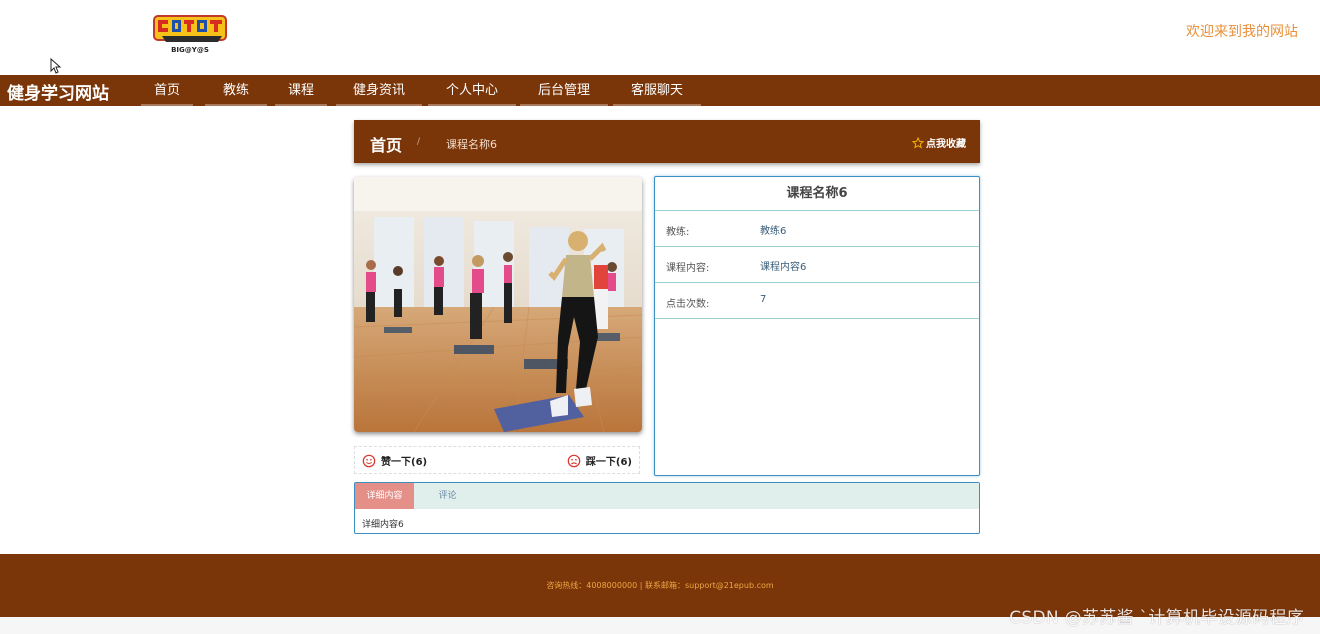  I want to click on top-header: BIG@Y@S 欢迎来到我的网站, so click(660, 37).